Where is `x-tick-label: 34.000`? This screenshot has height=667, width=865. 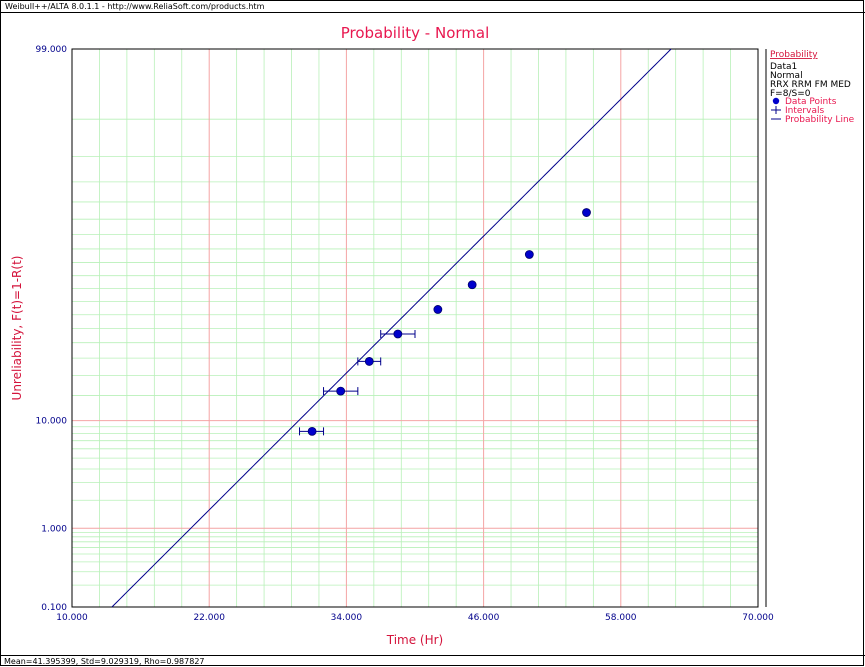 x-tick-label: 34.000 is located at coordinates (347, 618).